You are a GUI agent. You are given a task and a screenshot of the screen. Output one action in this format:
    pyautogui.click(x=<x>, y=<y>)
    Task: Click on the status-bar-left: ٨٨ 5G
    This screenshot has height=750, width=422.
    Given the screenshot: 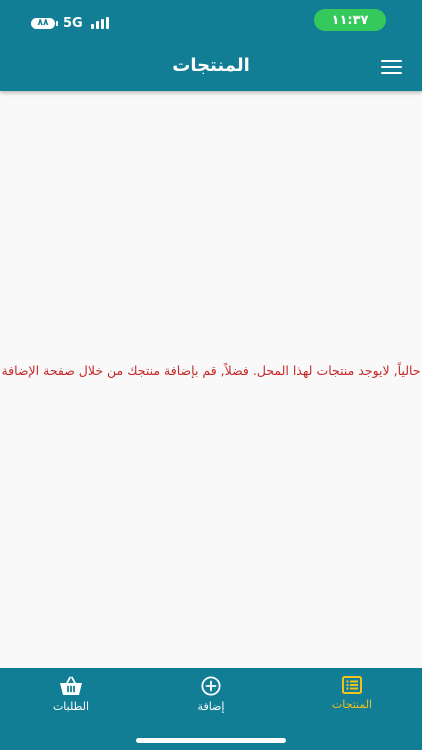 What is the action you would take?
    pyautogui.click(x=70, y=23)
    